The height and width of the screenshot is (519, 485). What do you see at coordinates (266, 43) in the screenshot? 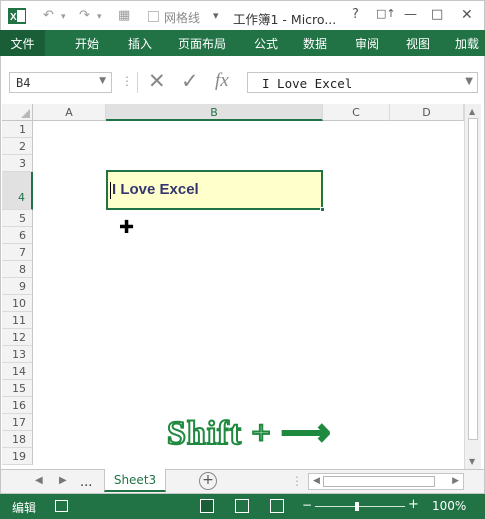
I see `tab-formulas: 公式` at bounding box center [266, 43].